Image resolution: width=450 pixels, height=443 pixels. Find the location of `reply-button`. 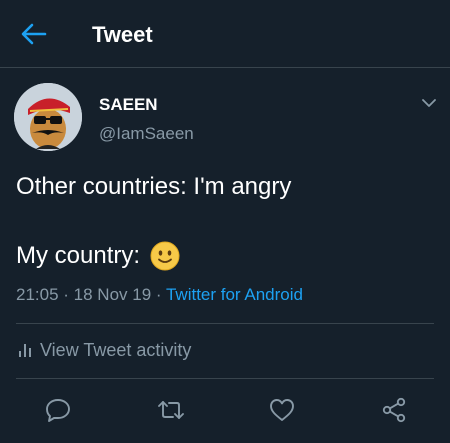

reply-button is located at coordinates (58, 410).